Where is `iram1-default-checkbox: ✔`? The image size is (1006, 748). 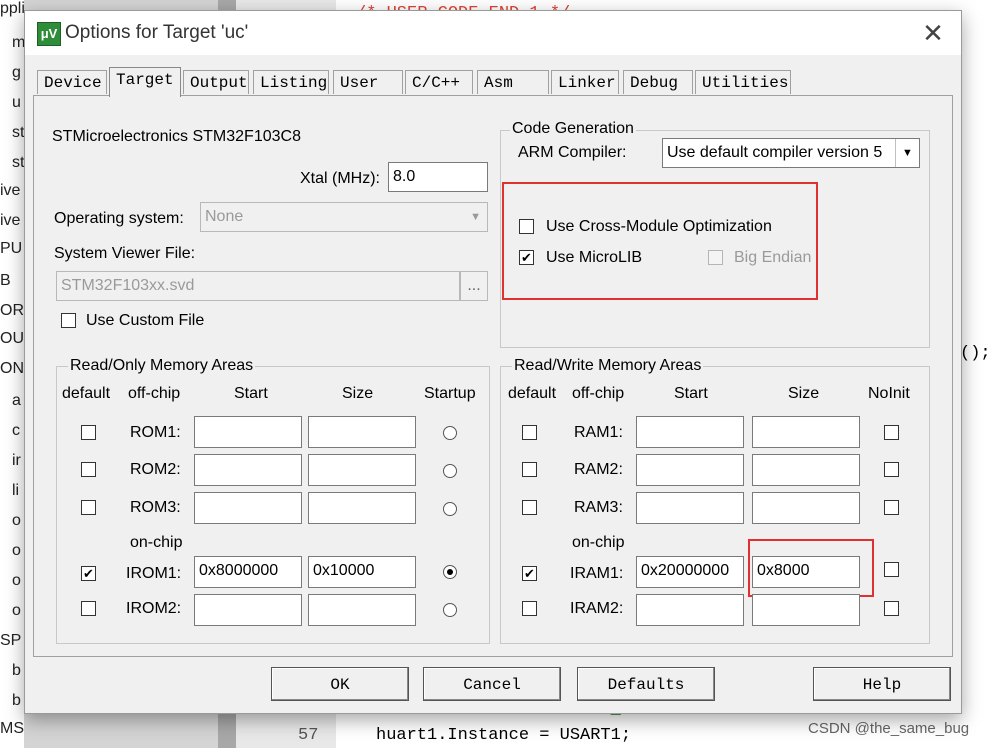 iram1-default-checkbox: ✔ is located at coordinates (529, 573).